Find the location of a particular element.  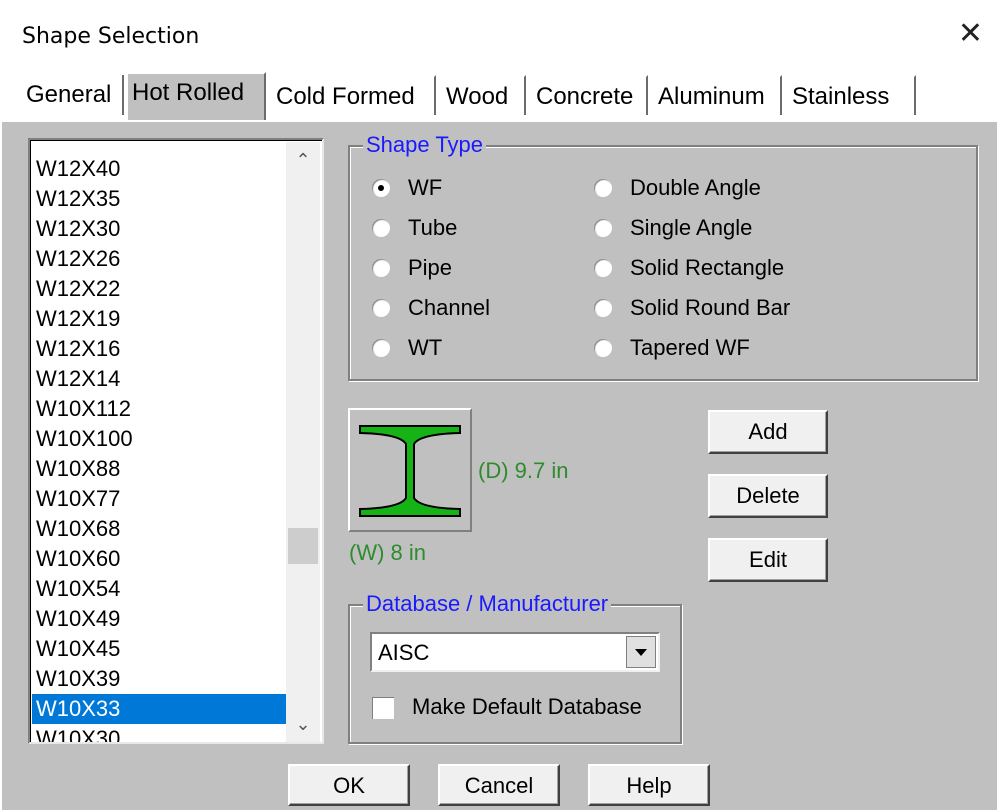

cancel-button: Cancel is located at coordinates (499, 785).